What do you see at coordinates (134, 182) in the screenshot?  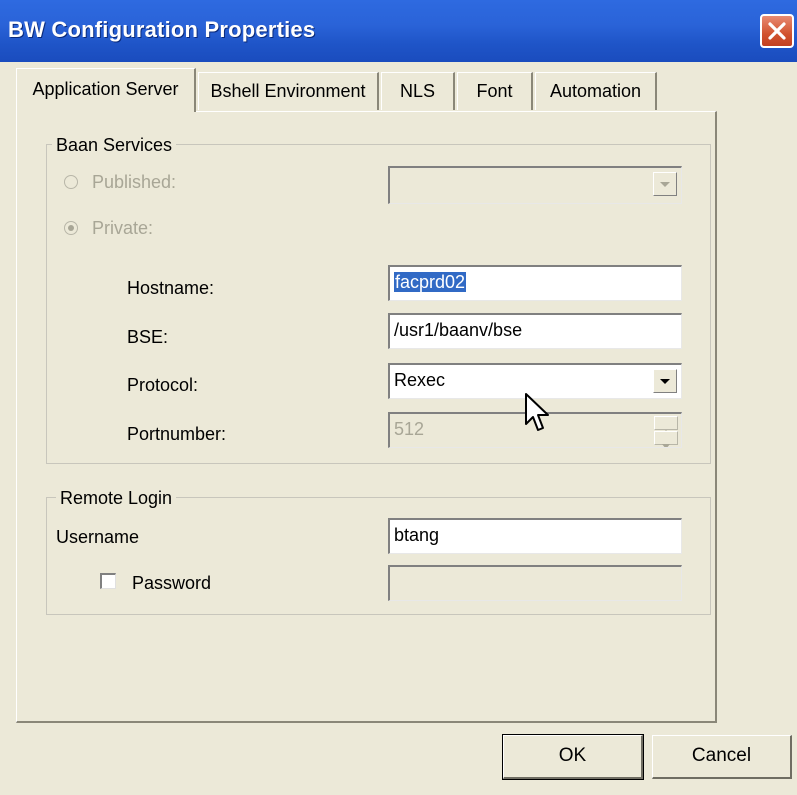 I see `published-label: Published:` at bounding box center [134, 182].